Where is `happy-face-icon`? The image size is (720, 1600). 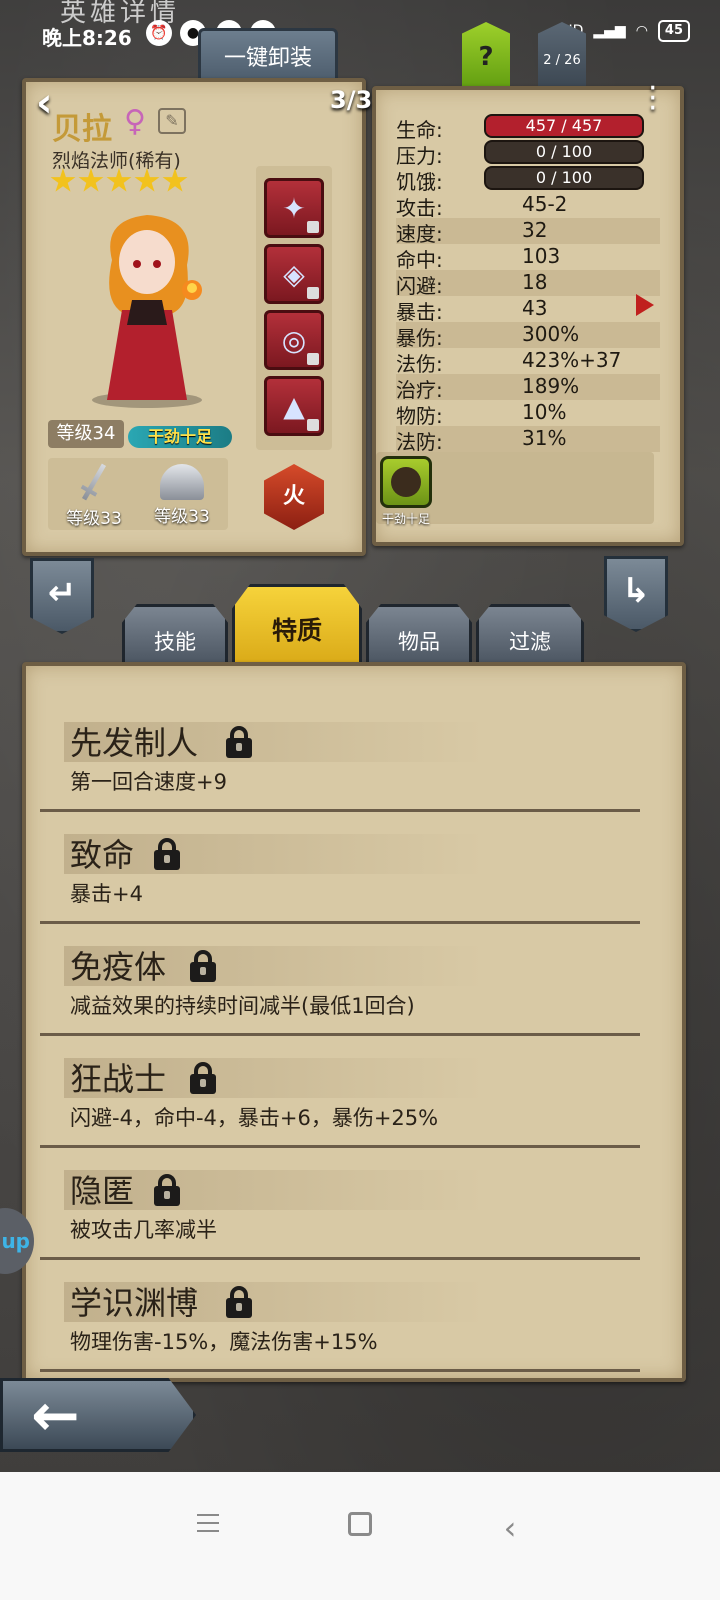
happy-face-icon is located at coordinates (406, 482).